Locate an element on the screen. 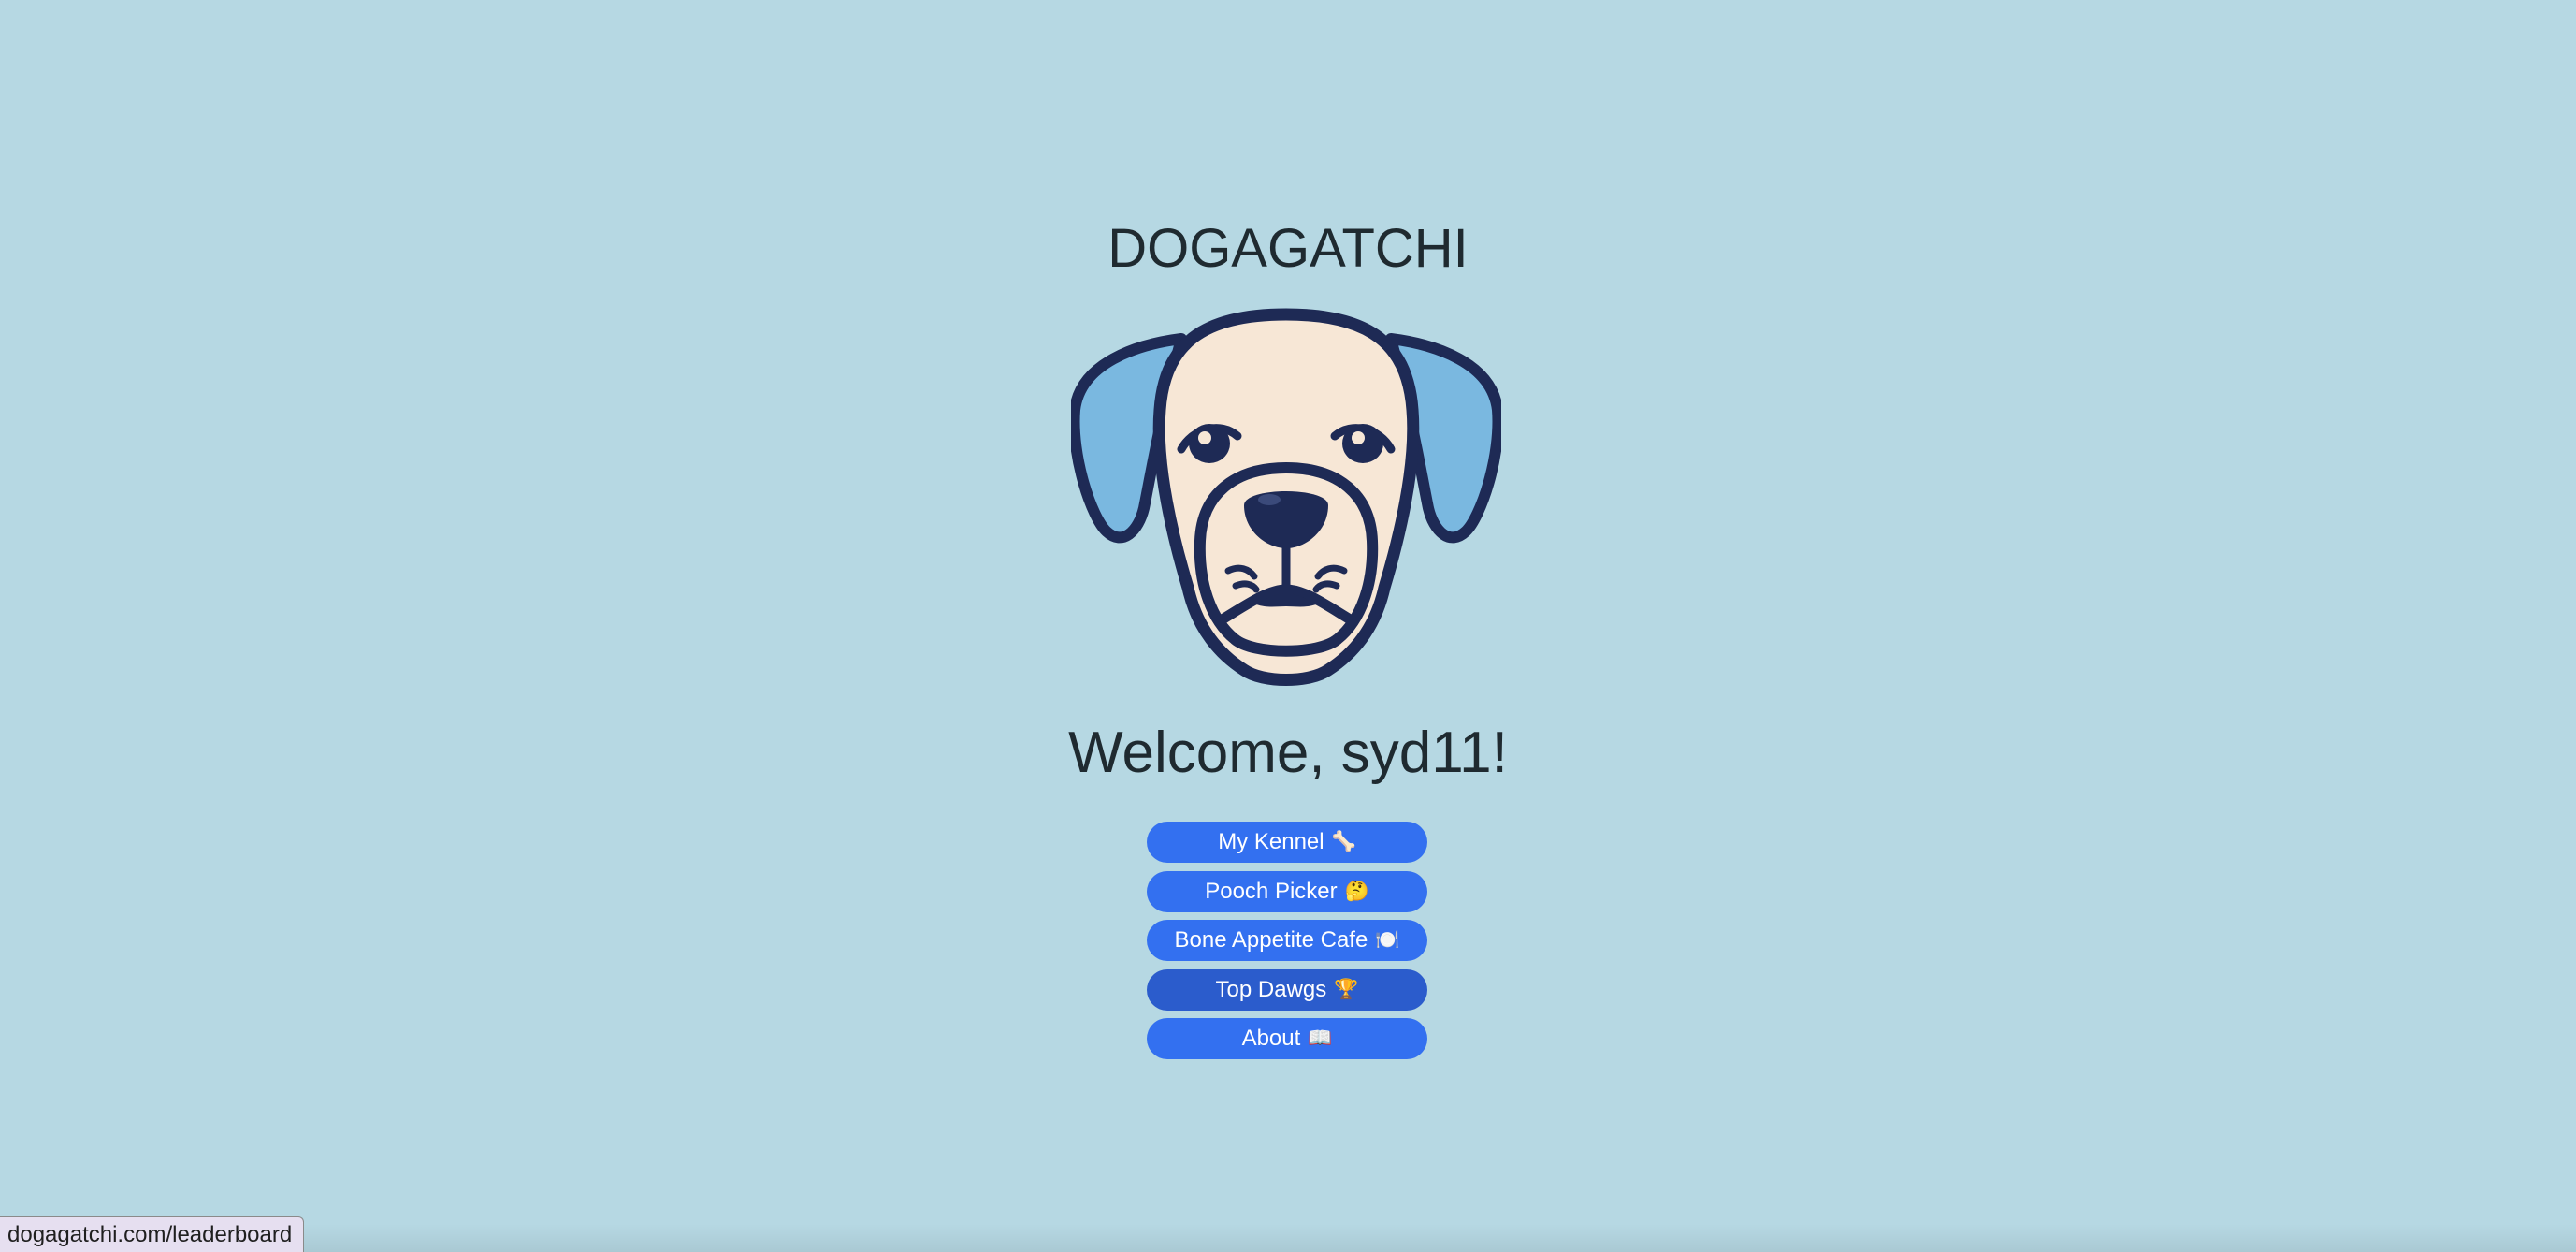  bone-icon: 🦴 is located at coordinates (1344, 842).